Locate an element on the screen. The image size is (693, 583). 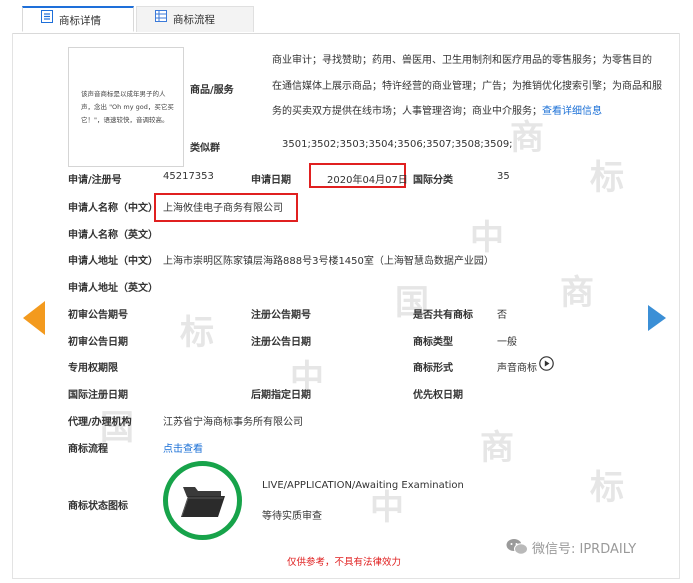
status-circle is located at coordinates (202, 500).